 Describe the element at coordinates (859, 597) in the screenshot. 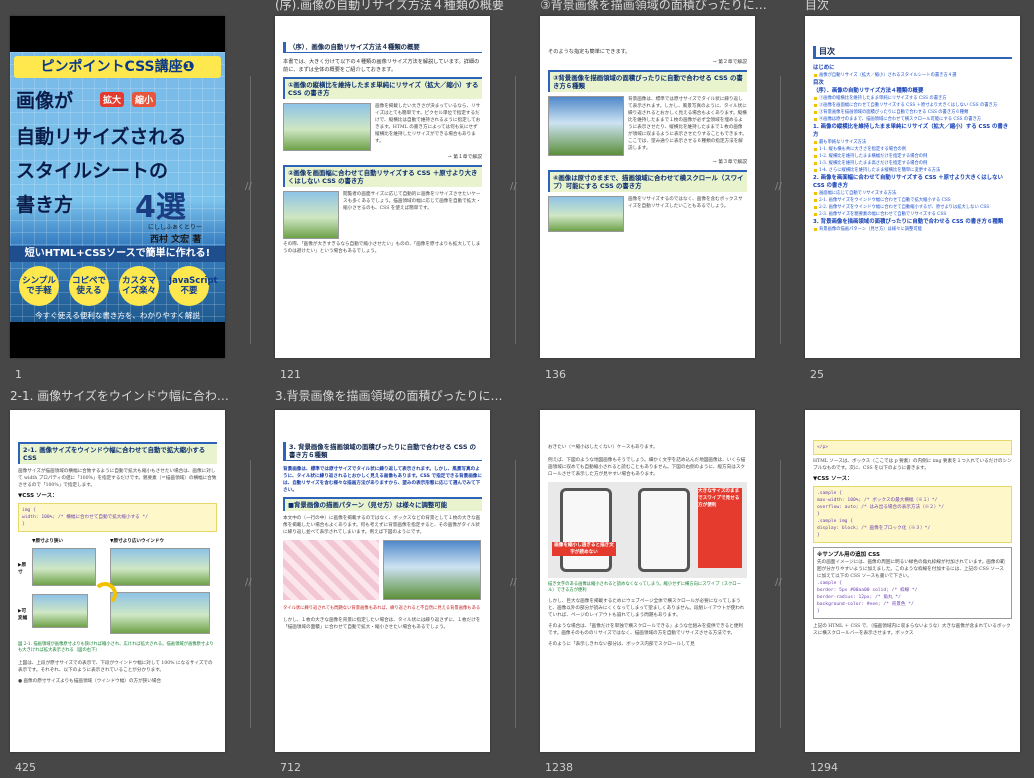

I see `code-line: border-radius: 12px; /* 角丸 */` at that location.